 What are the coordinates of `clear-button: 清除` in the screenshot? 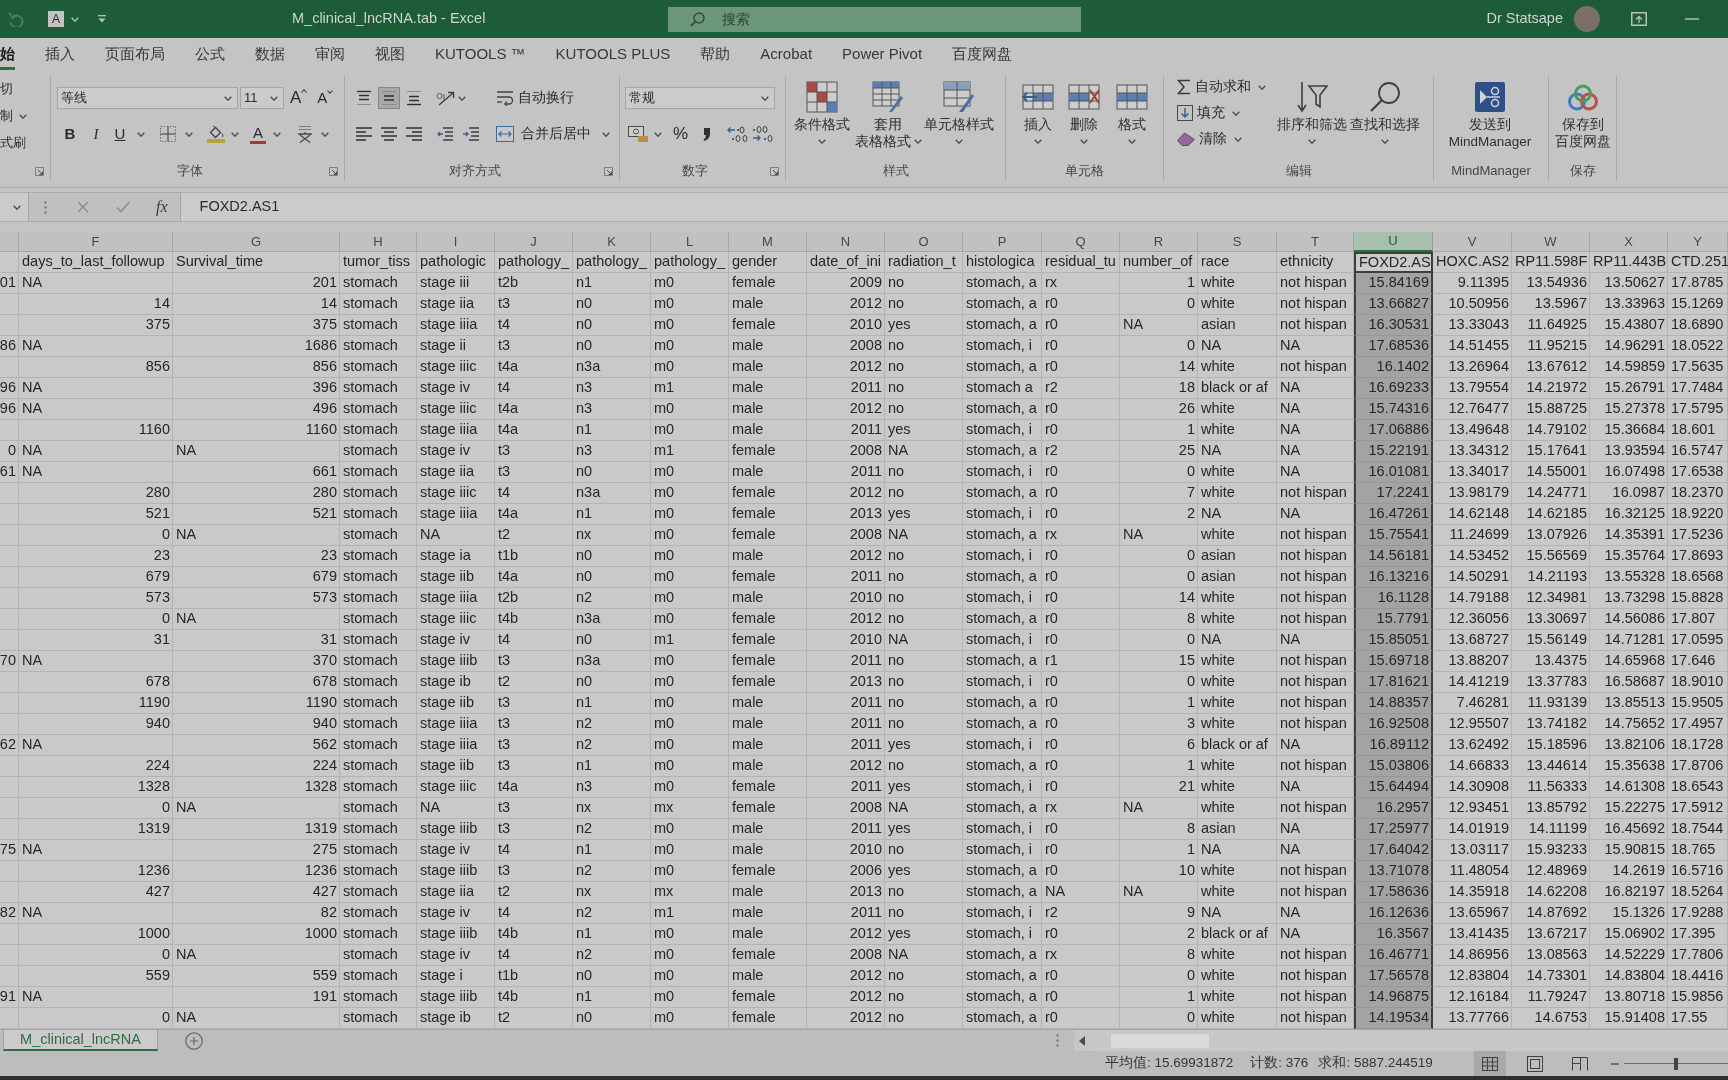 It's located at (1209, 139).